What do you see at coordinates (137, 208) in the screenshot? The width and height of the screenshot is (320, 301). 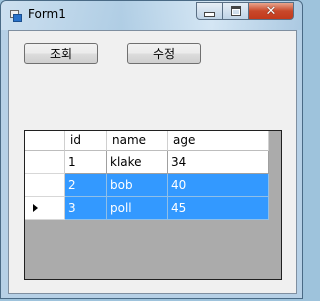 I see `cell-name: poll` at bounding box center [137, 208].